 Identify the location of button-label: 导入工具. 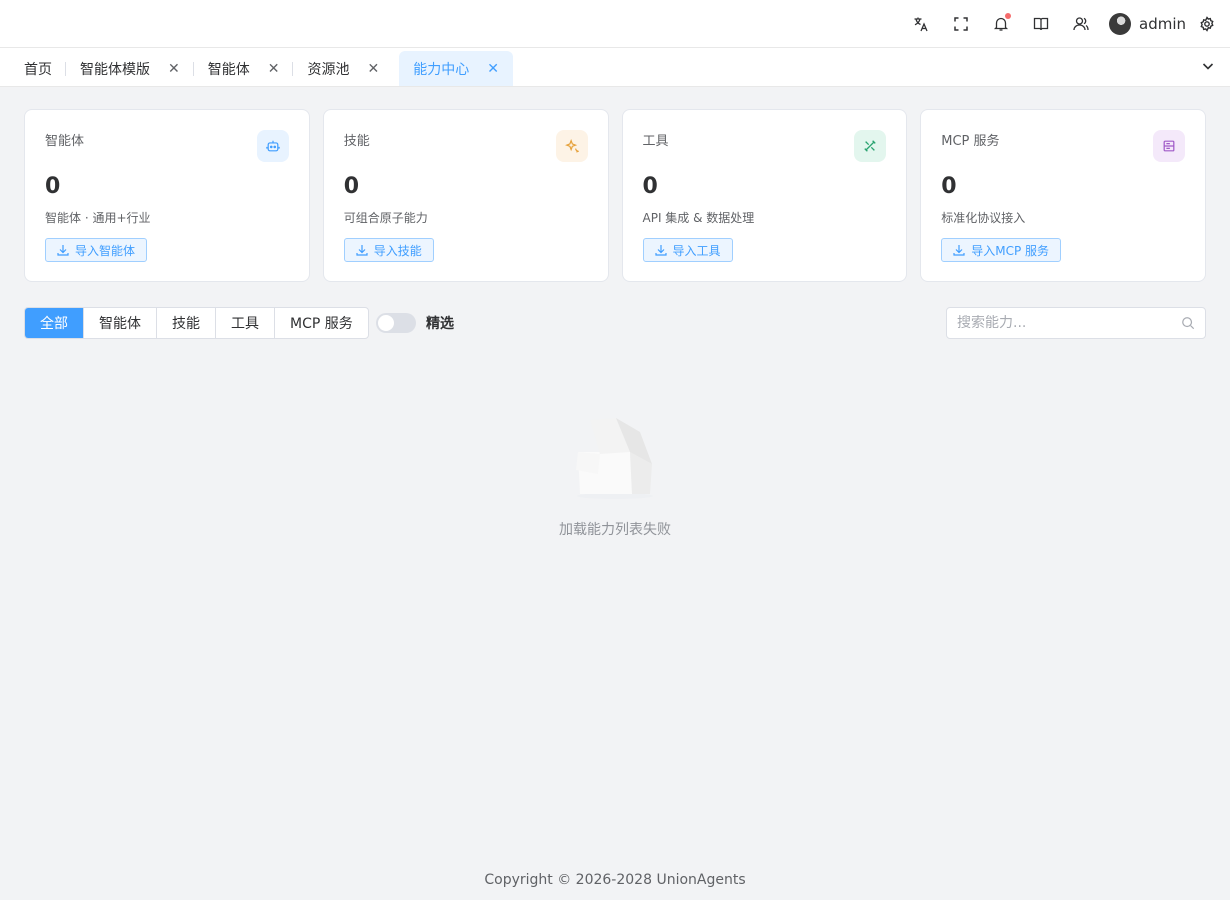
(696, 250).